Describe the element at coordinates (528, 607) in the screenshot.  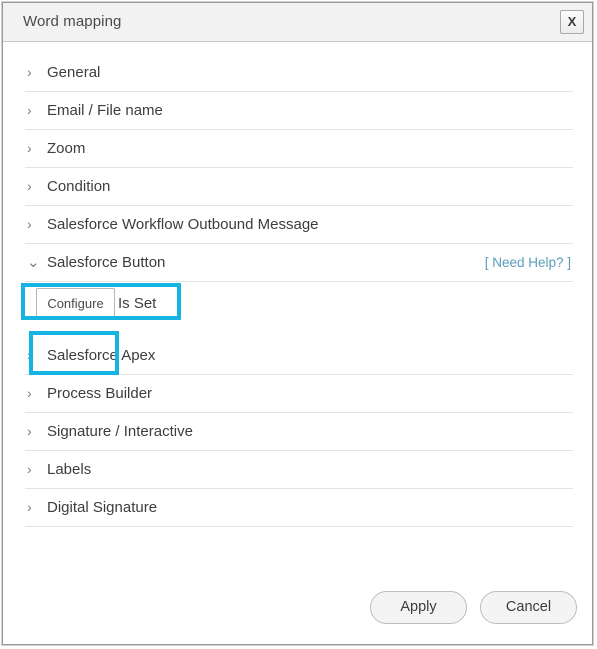
I see `cancel-button: Cancel` at that location.